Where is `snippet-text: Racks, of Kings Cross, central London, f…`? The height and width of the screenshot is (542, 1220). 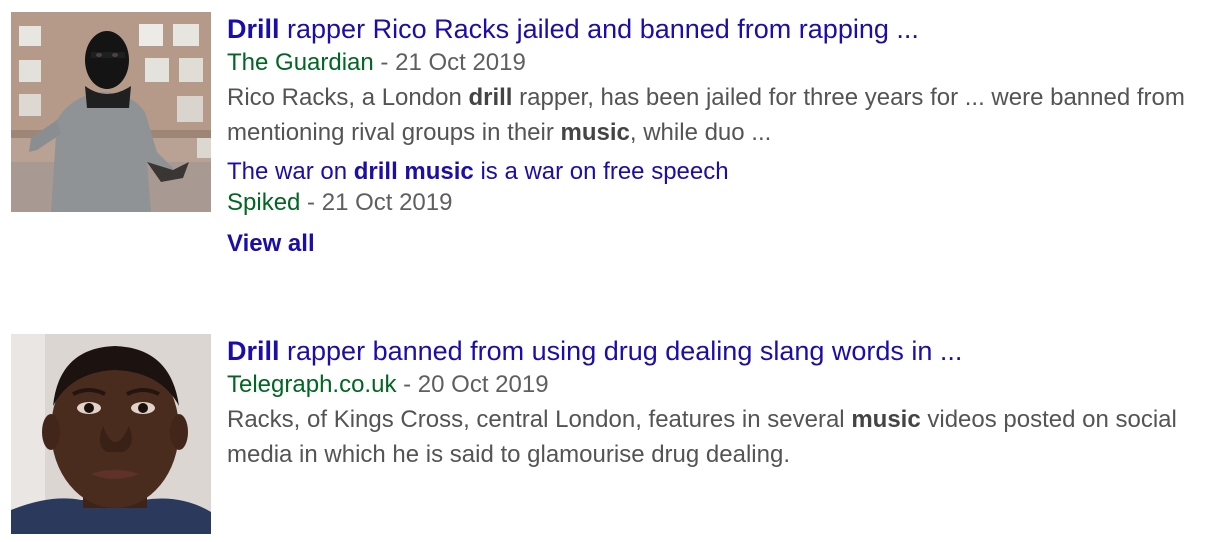 snippet-text: Racks, of Kings Cross, central London, f… is located at coordinates (539, 419).